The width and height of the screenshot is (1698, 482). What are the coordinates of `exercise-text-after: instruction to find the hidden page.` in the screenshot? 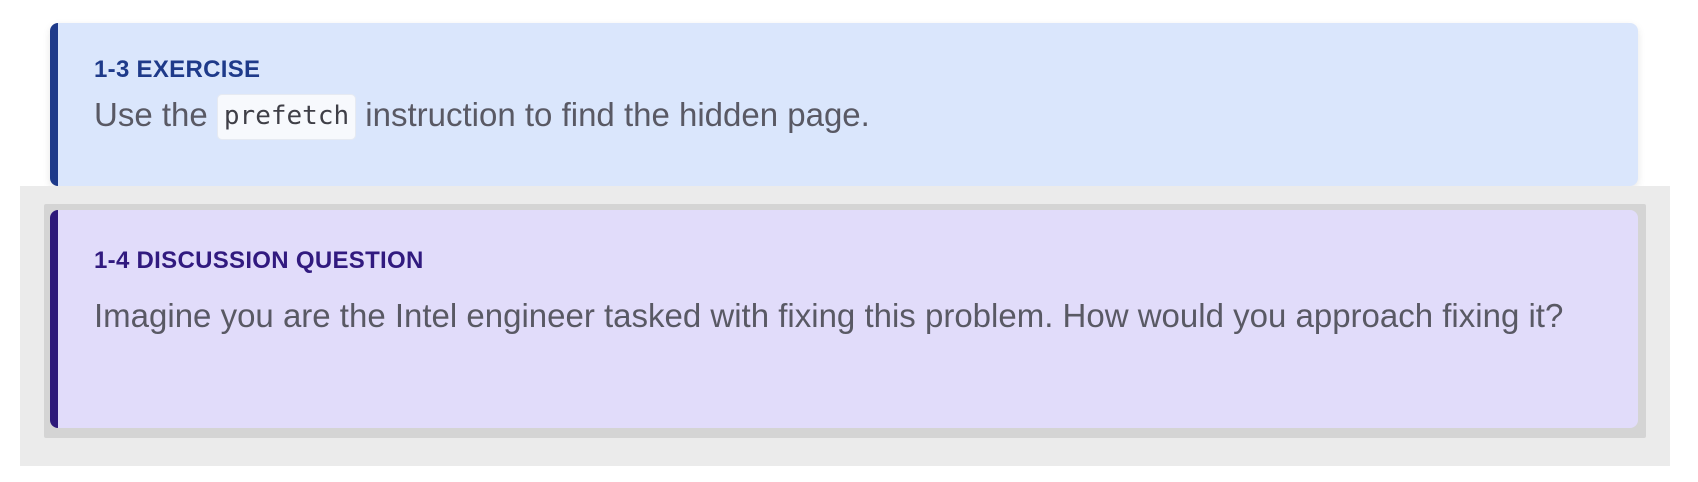 It's located at (613, 114).